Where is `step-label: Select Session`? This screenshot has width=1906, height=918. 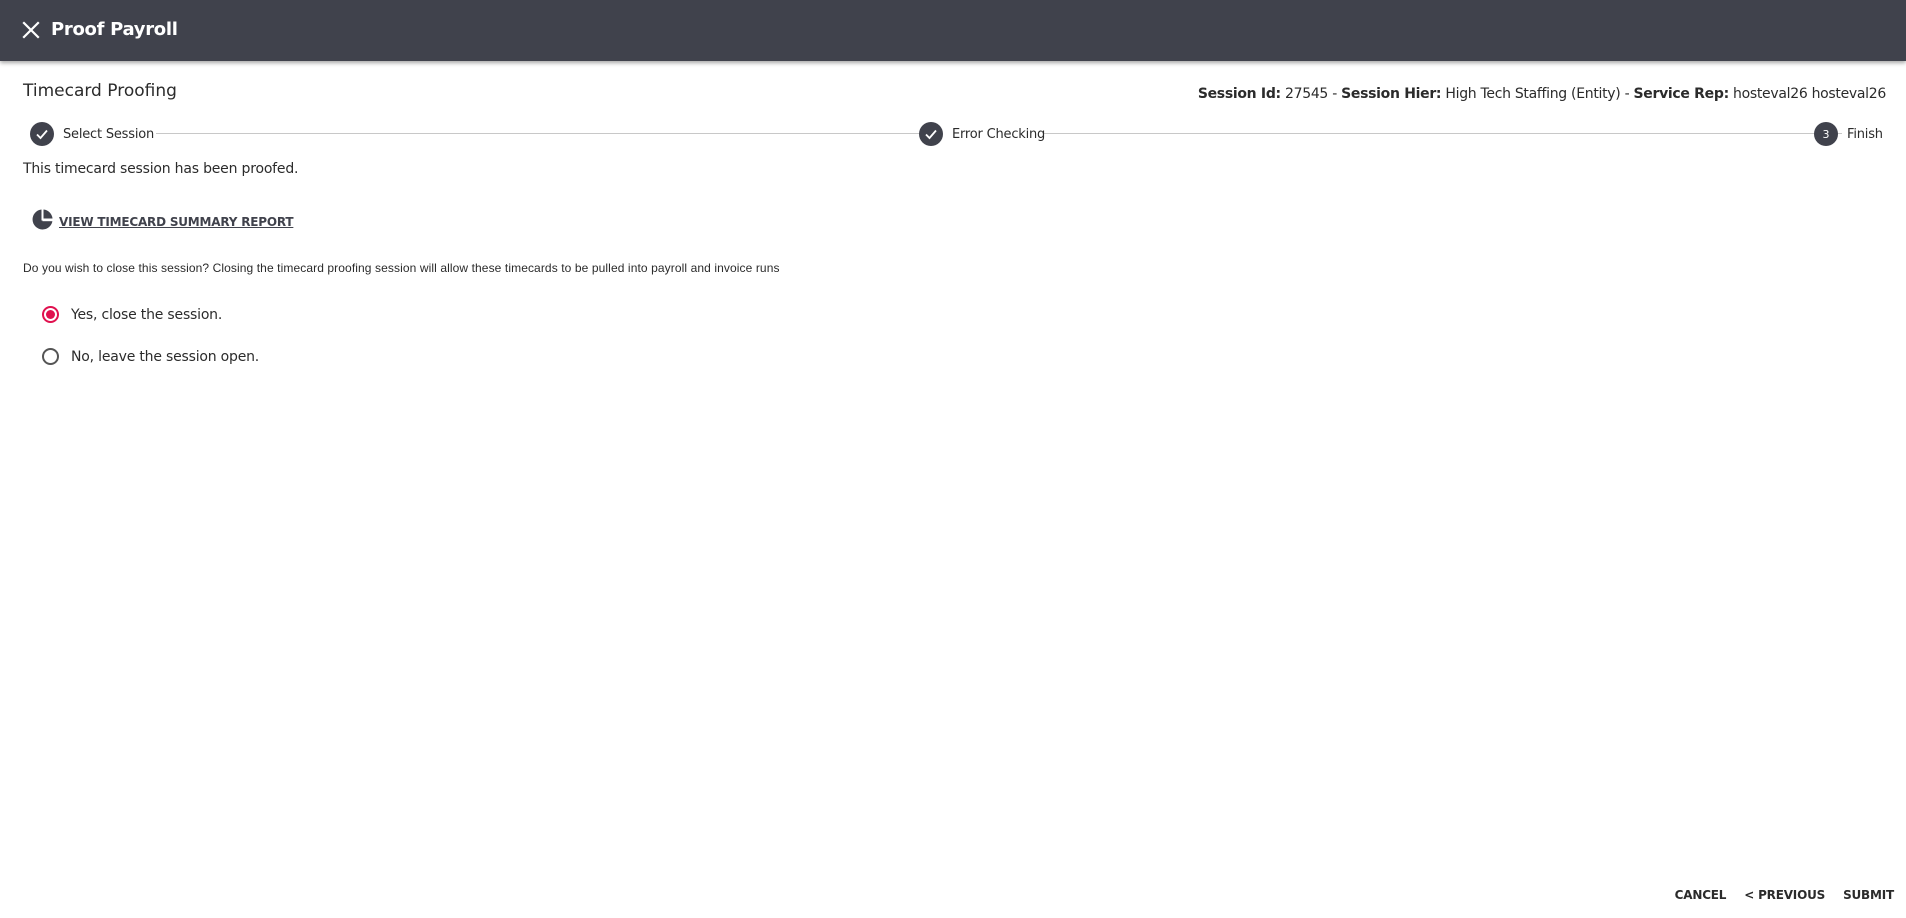 step-label: Select Session is located at coordinates (109, 134).